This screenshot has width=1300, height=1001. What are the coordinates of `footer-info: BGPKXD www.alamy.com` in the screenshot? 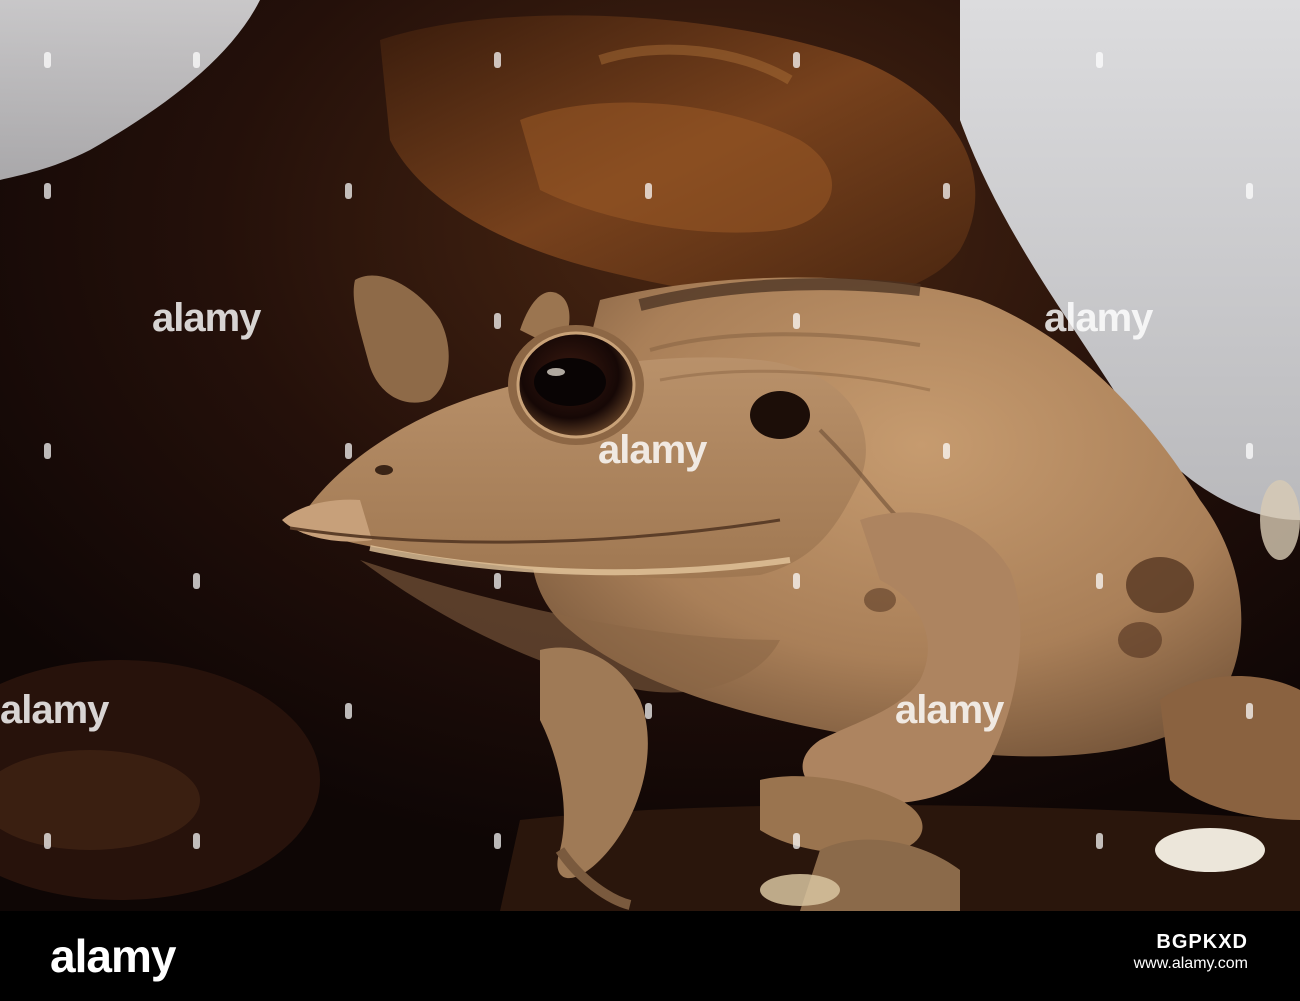 It's located at (1191, 953).